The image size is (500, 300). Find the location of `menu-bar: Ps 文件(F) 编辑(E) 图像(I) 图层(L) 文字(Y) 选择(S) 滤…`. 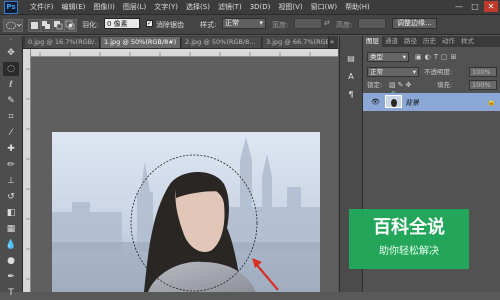

menu-bar: Ps 文件(F) 编辑(E) 图像(I) 图层(L) 文字(Y) 选择(S) 滤… is located at coordinates (250, 7).